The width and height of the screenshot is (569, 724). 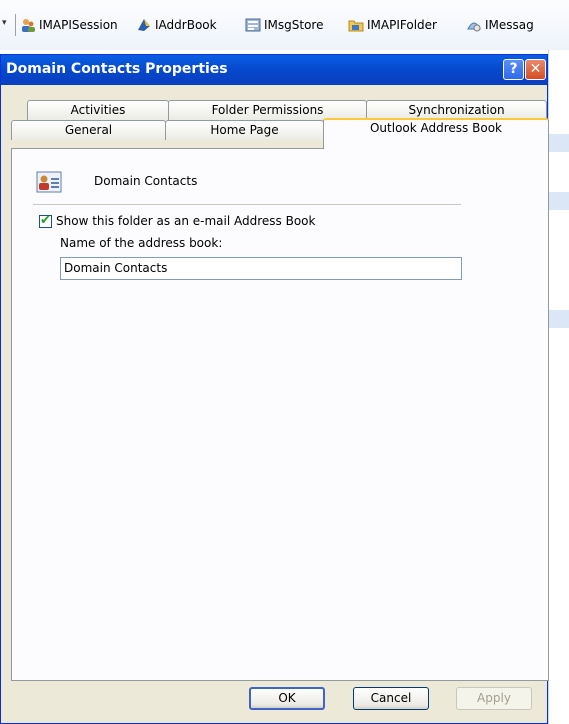 What do you see at coordinates (456, 110) in the screenshot?
I see `tab-synchronization: Synchronization` at bounding box center [456, 110].